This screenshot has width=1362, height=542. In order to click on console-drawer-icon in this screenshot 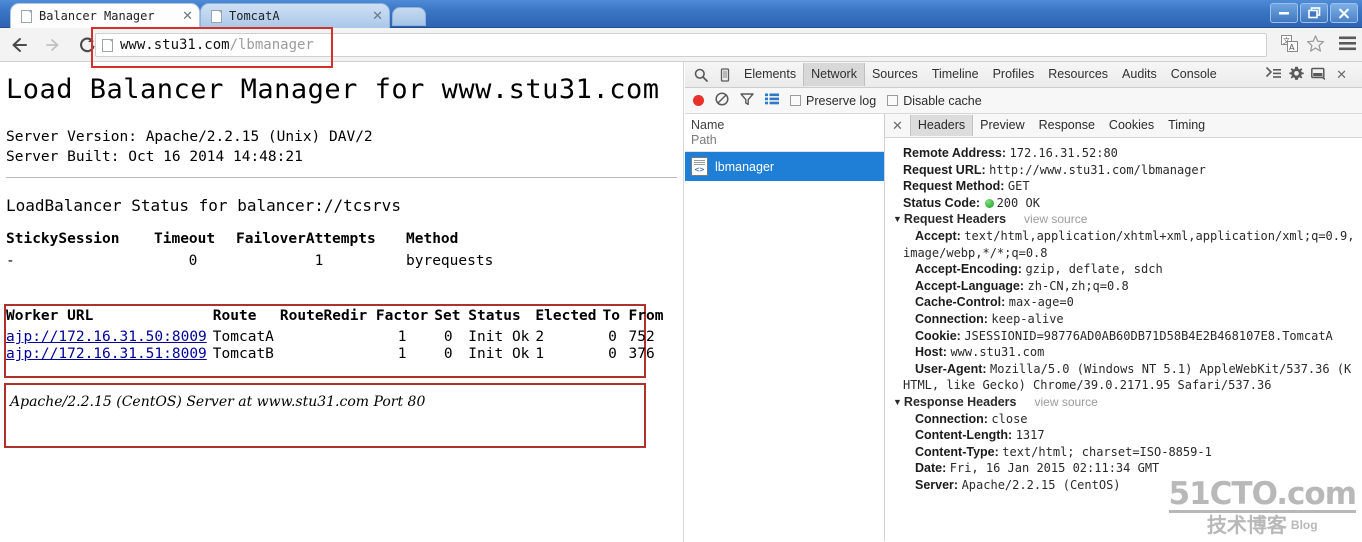, I will do `click(1274, 74)`.